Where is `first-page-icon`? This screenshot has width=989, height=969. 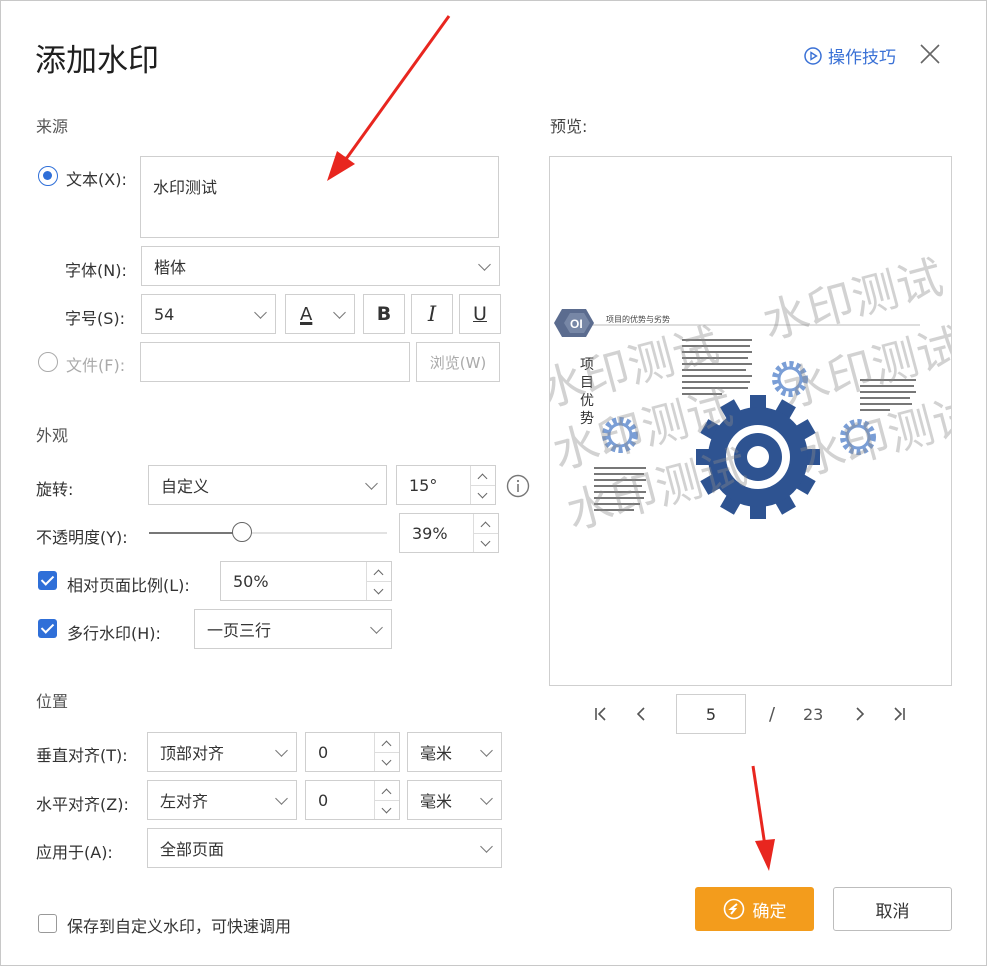
first-page-icon is located at coordinates (601, 714).